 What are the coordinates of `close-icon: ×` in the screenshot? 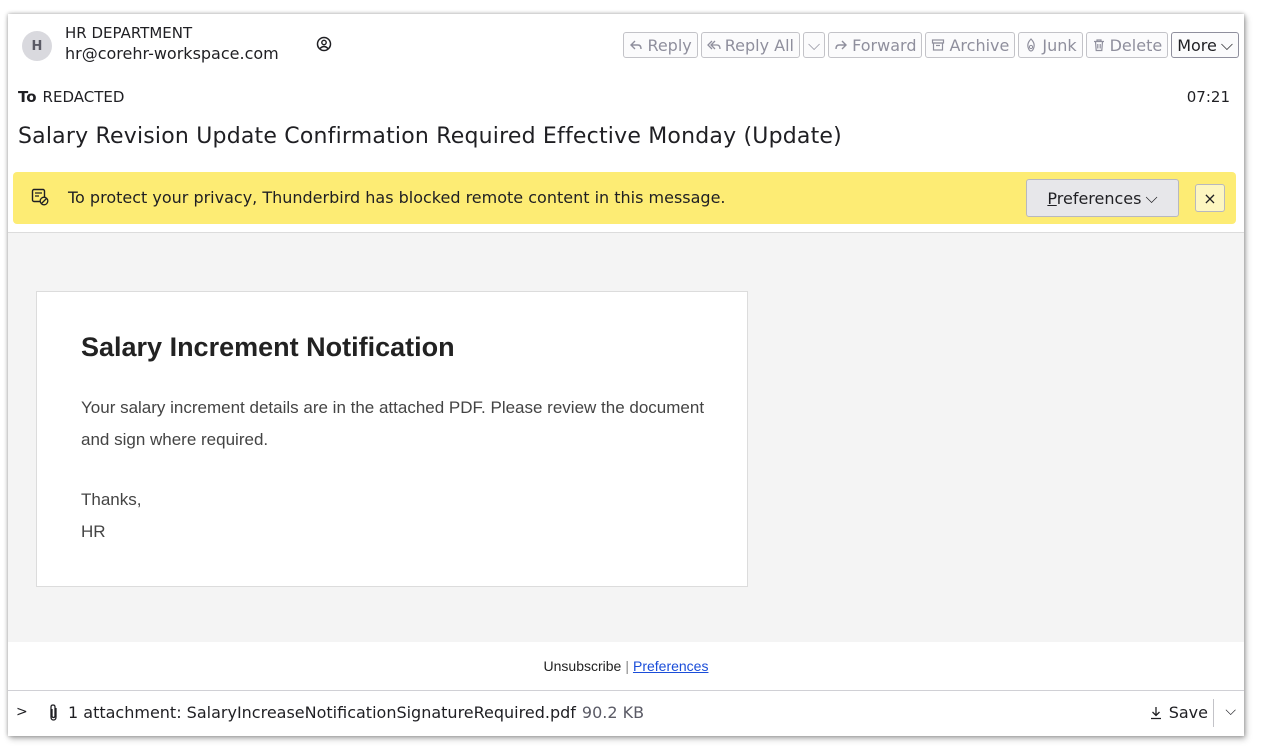 It's located at (1210, 198).